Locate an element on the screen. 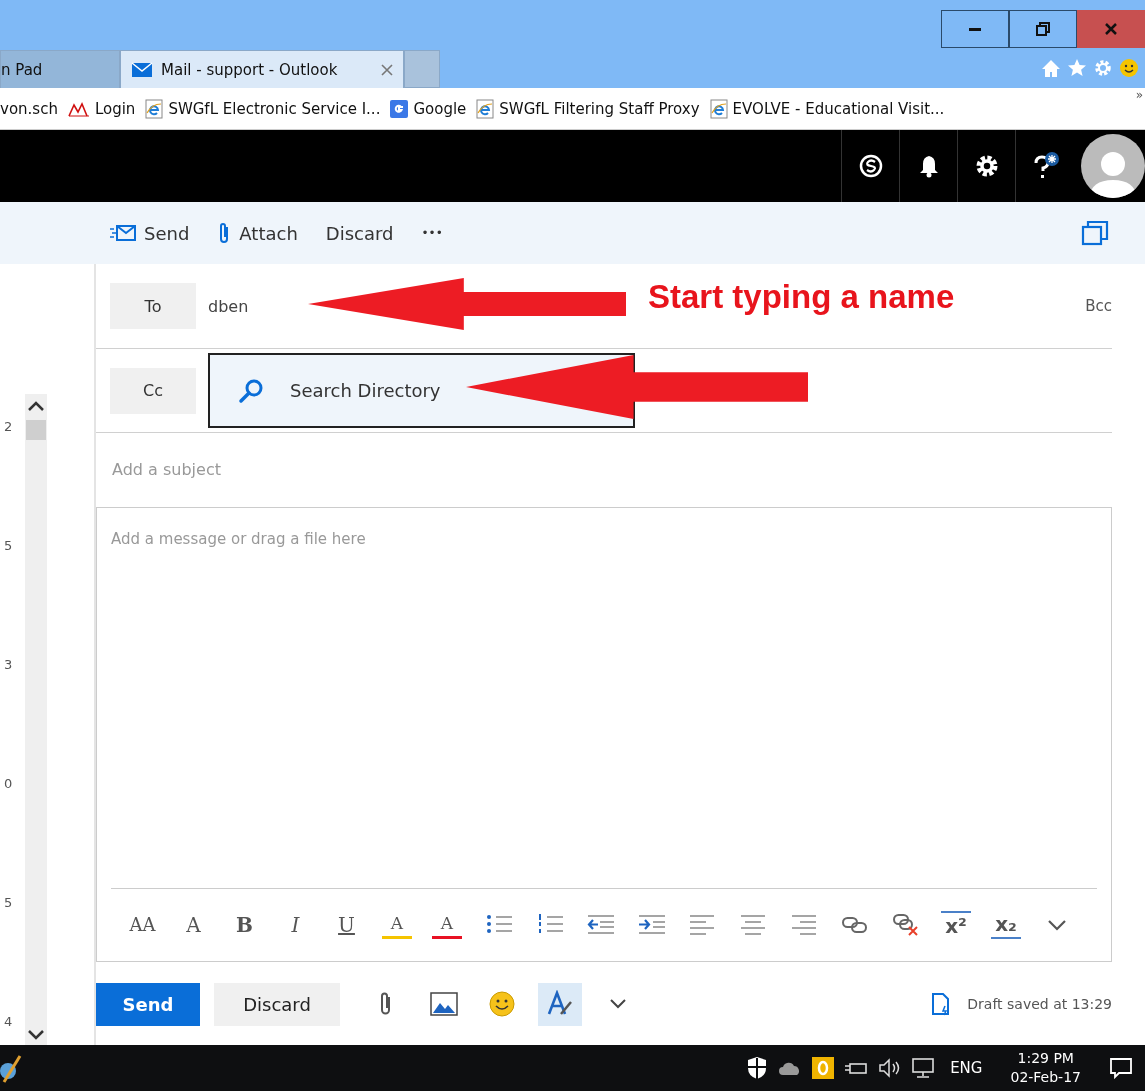 The width and height of the screenshot is (1145, 1091). to-button: To is located at coordinates (153, 306).